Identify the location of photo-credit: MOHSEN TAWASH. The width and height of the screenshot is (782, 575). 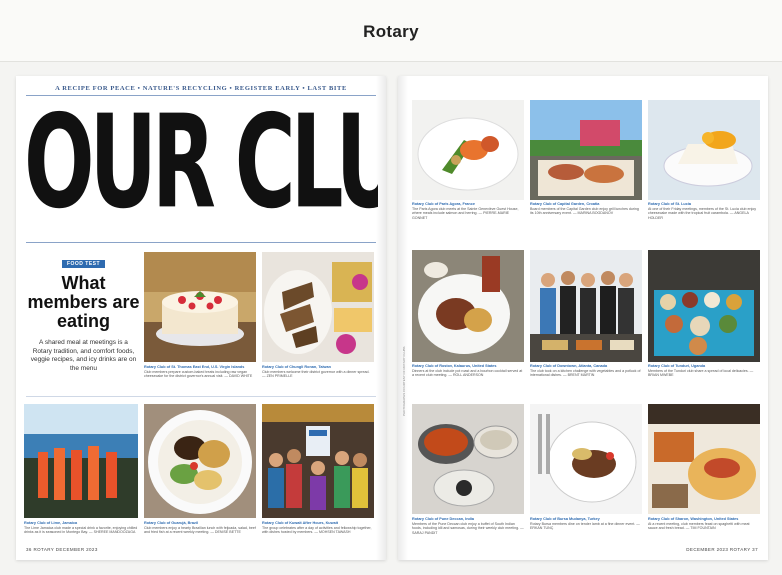
(334, 532).